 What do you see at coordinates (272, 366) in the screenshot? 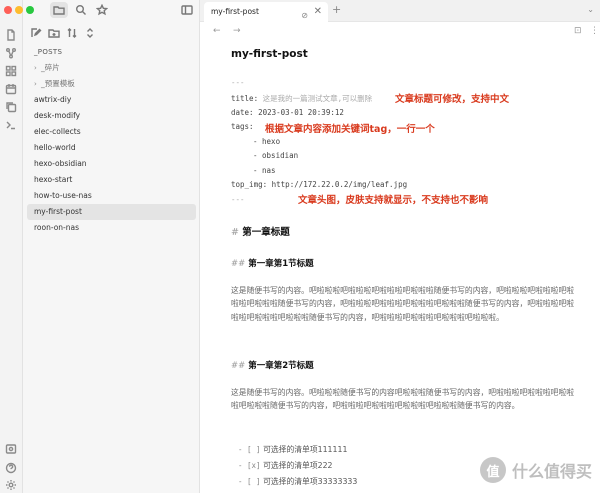
I see `heading-2: ## 第一章第2节标题` at bounding box center [272, 366].